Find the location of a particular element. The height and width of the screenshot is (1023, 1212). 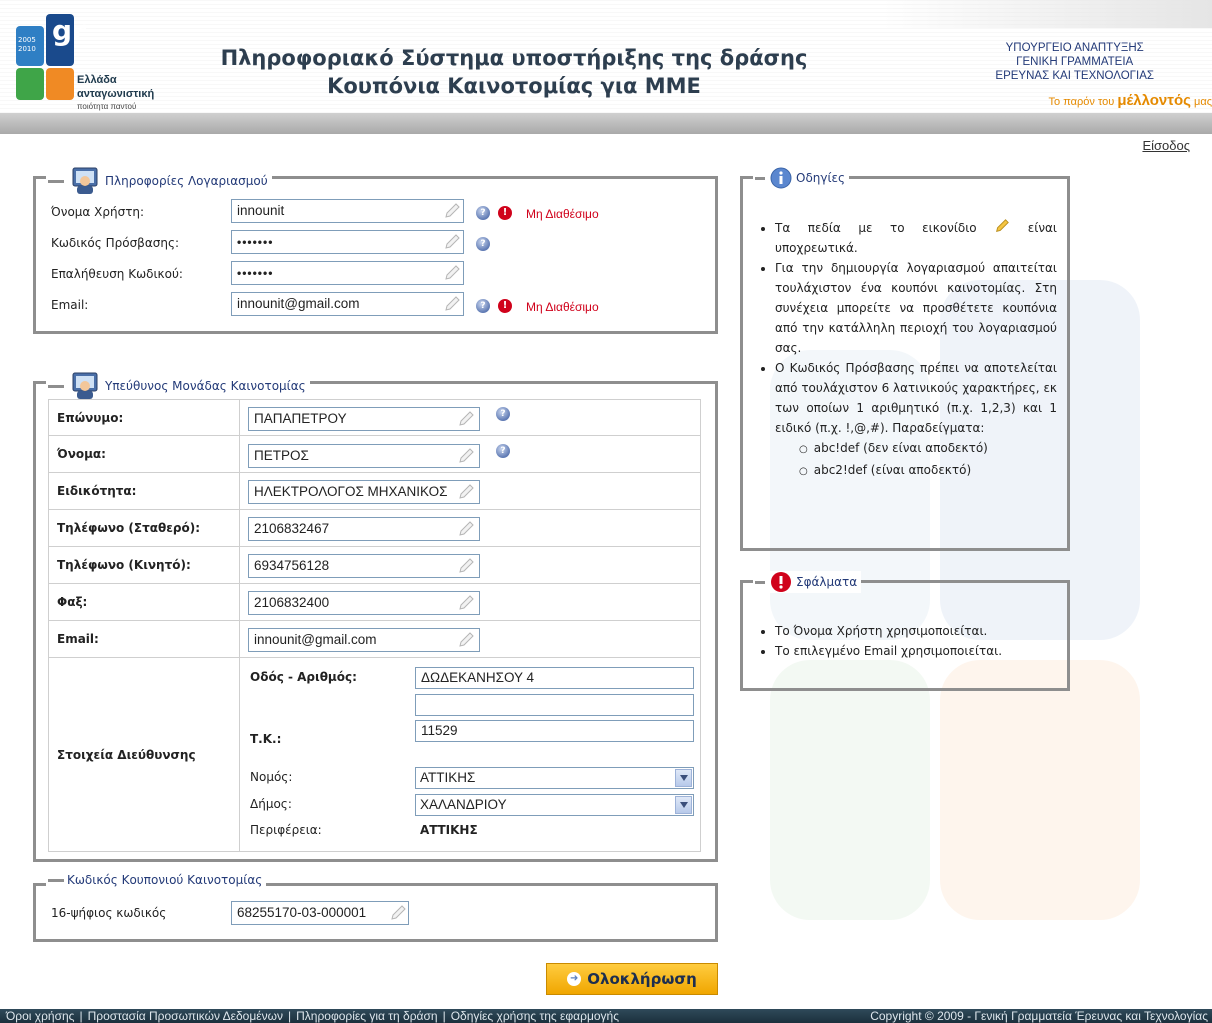

errors-title: Σφάλματα is located at coordinates (827, 582).